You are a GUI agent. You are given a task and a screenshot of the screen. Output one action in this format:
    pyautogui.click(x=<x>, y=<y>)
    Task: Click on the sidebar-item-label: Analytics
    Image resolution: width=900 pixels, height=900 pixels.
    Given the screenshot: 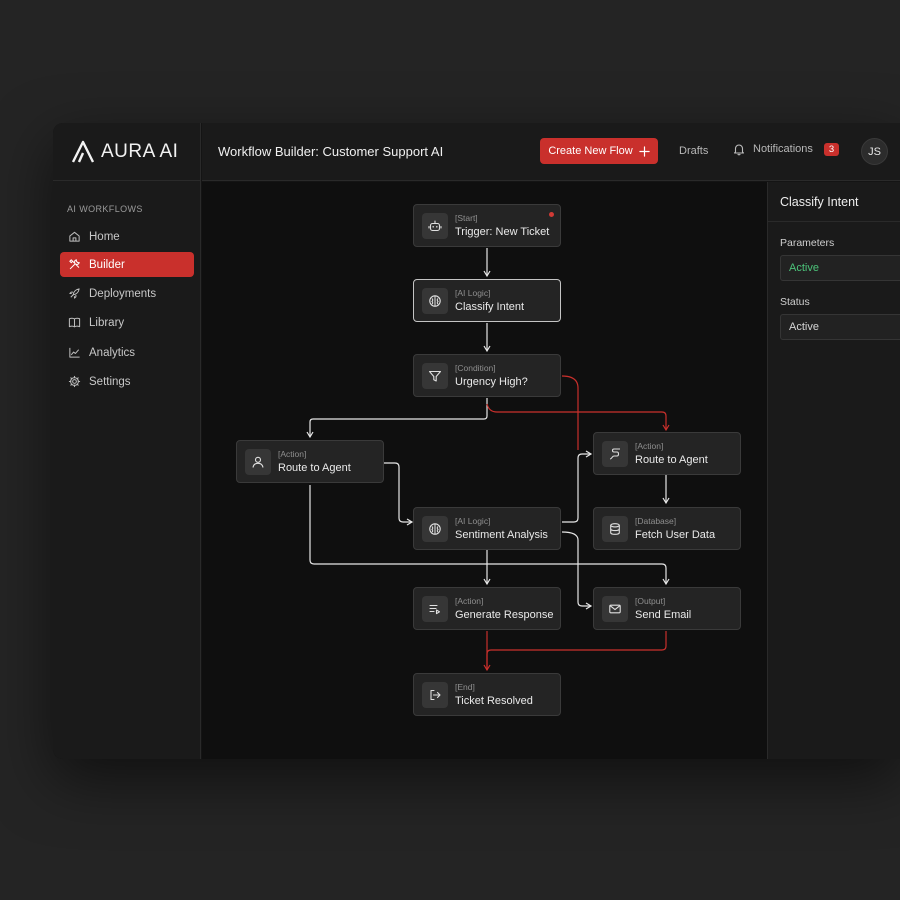 What is the action you would take?
    pyautogui.click(x=112, y=352)
    